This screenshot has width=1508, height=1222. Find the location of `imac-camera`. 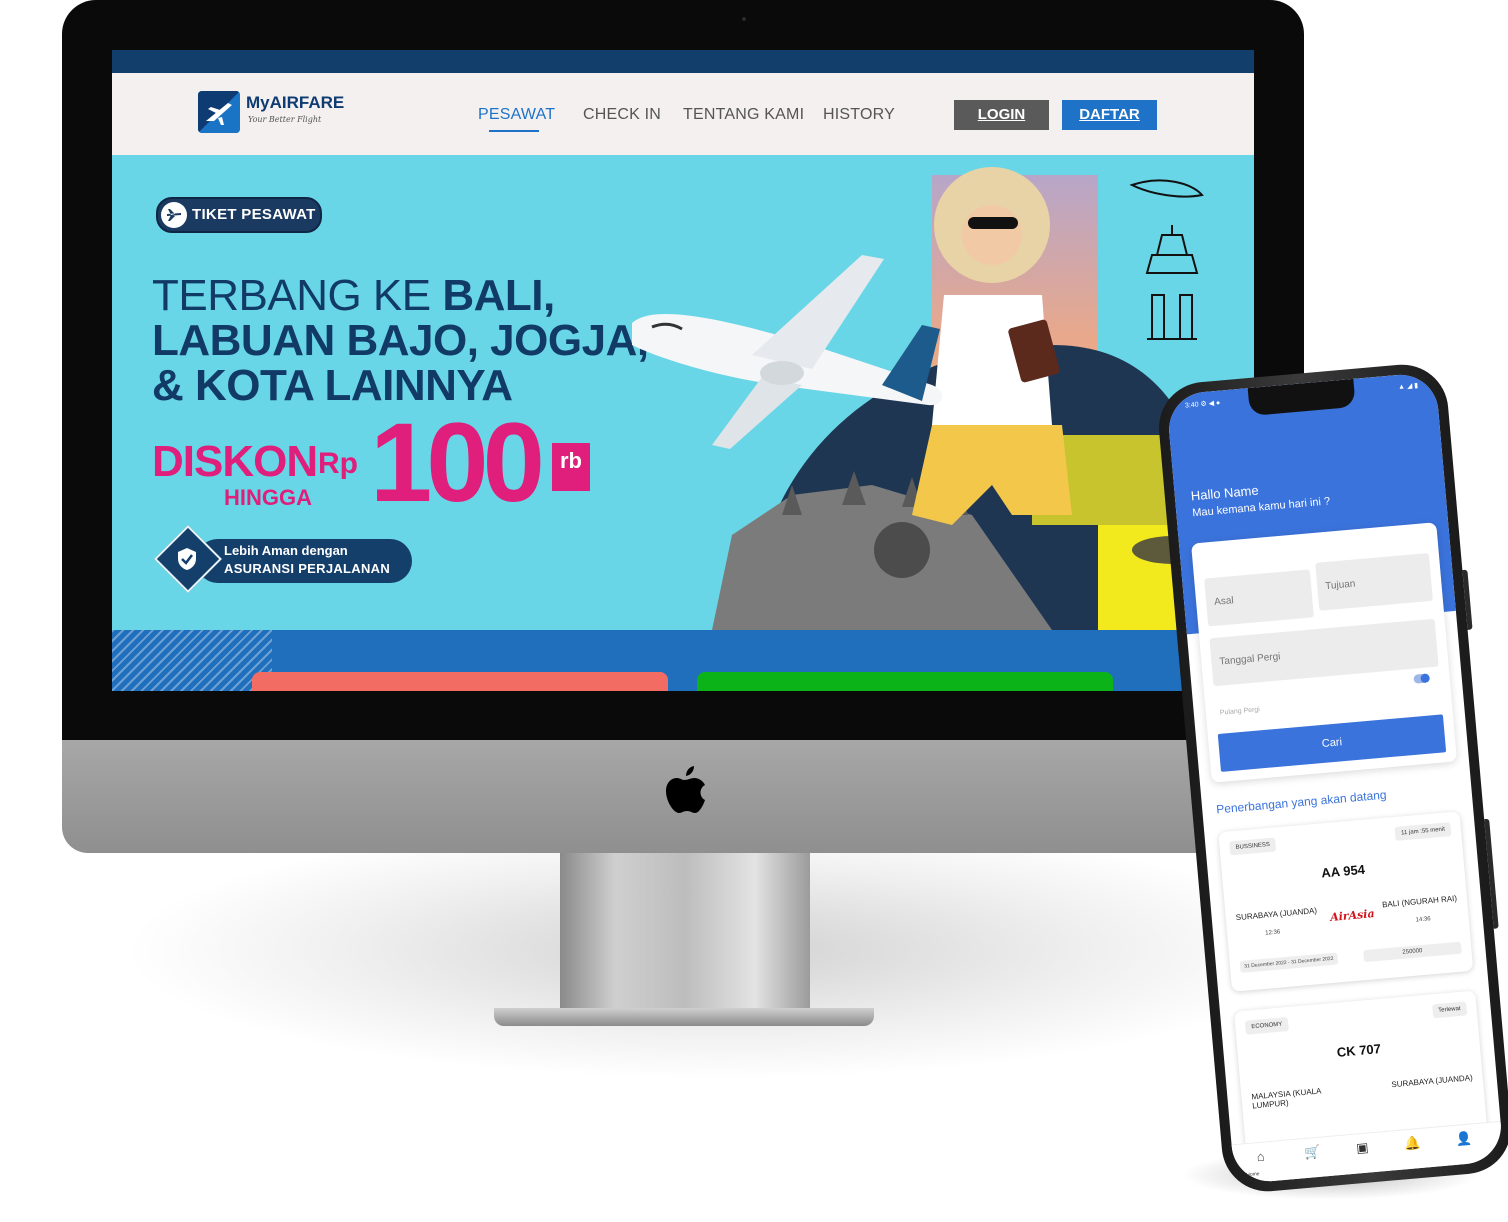

imac-camera is located at coordinates (744, 19).